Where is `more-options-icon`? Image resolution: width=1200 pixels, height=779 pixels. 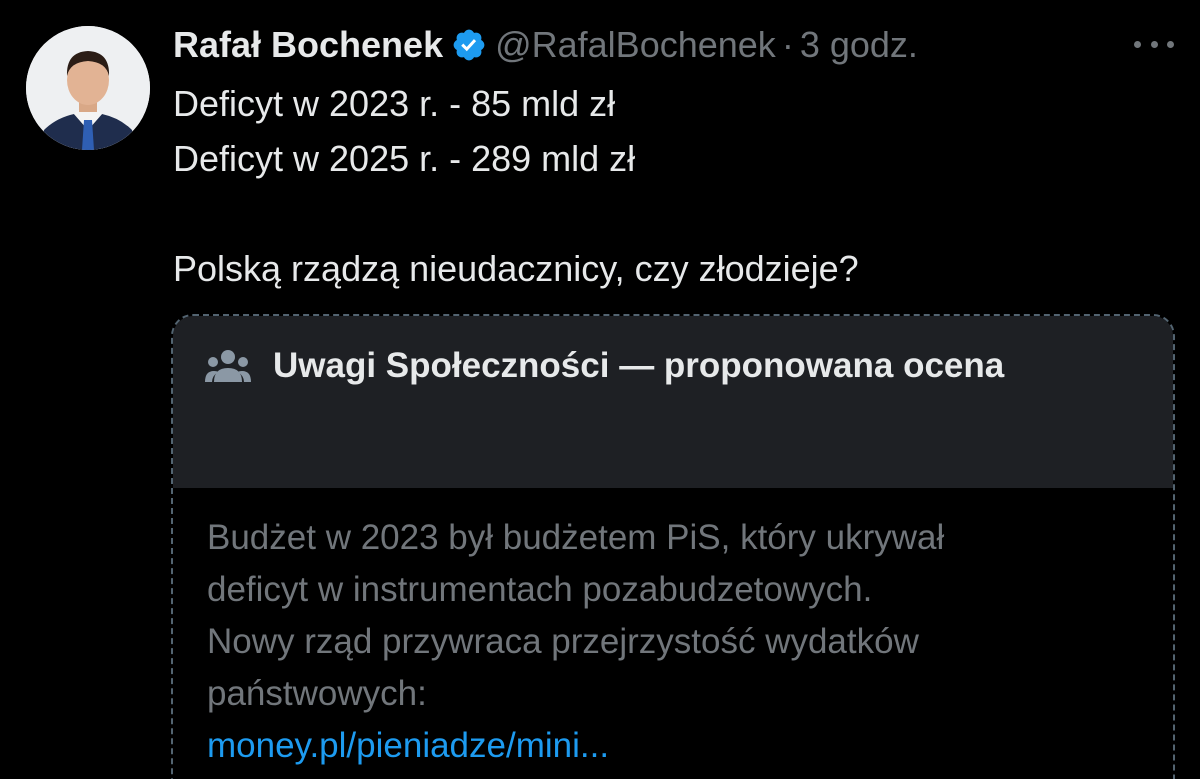
more-options-icon is located at coordinates (1154, 44).